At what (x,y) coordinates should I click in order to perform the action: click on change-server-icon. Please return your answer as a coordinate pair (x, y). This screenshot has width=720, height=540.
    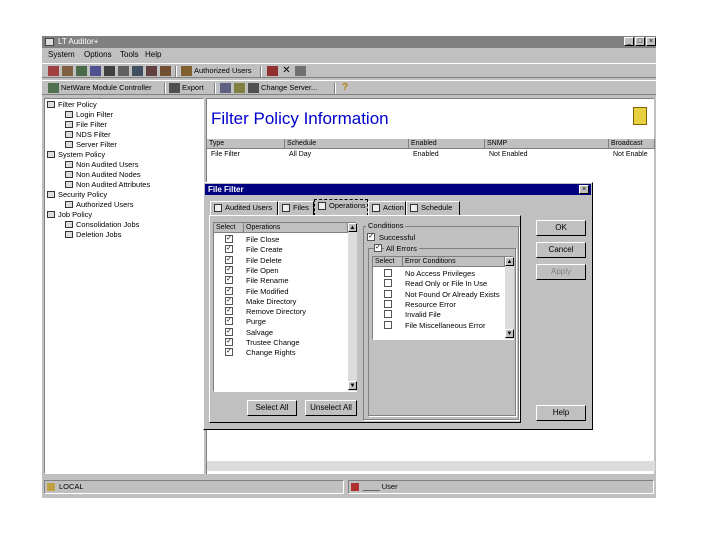
    Looking at the image, I should click on (253, 88).